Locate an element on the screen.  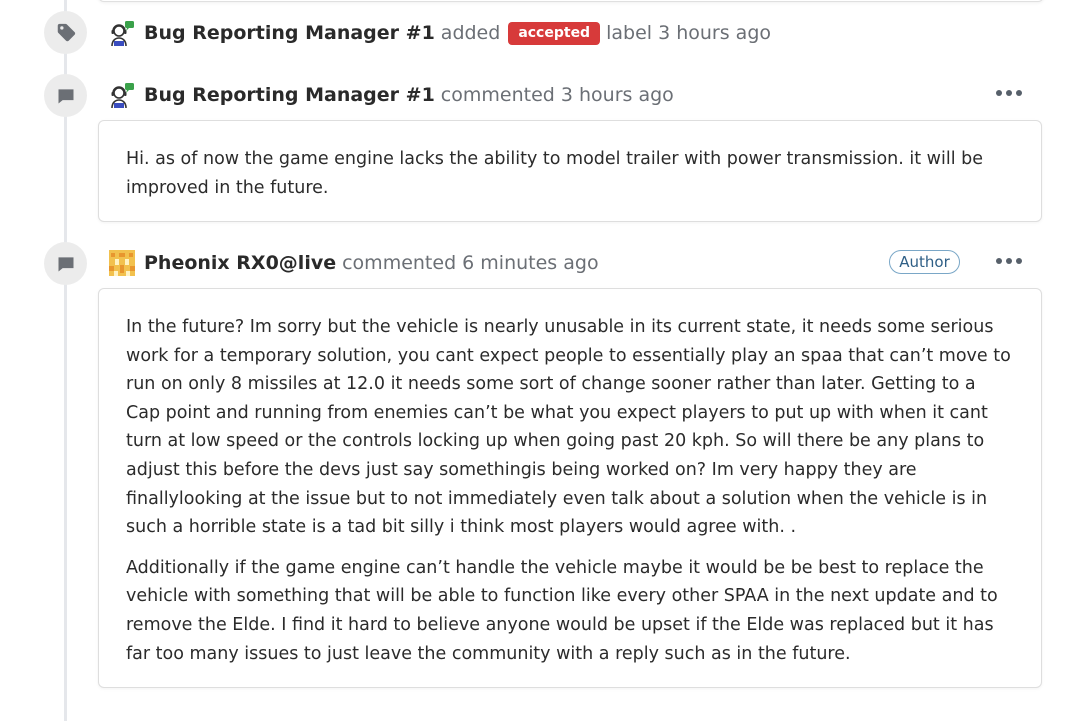
event-action-text: added is located at coordinates (470, 33).